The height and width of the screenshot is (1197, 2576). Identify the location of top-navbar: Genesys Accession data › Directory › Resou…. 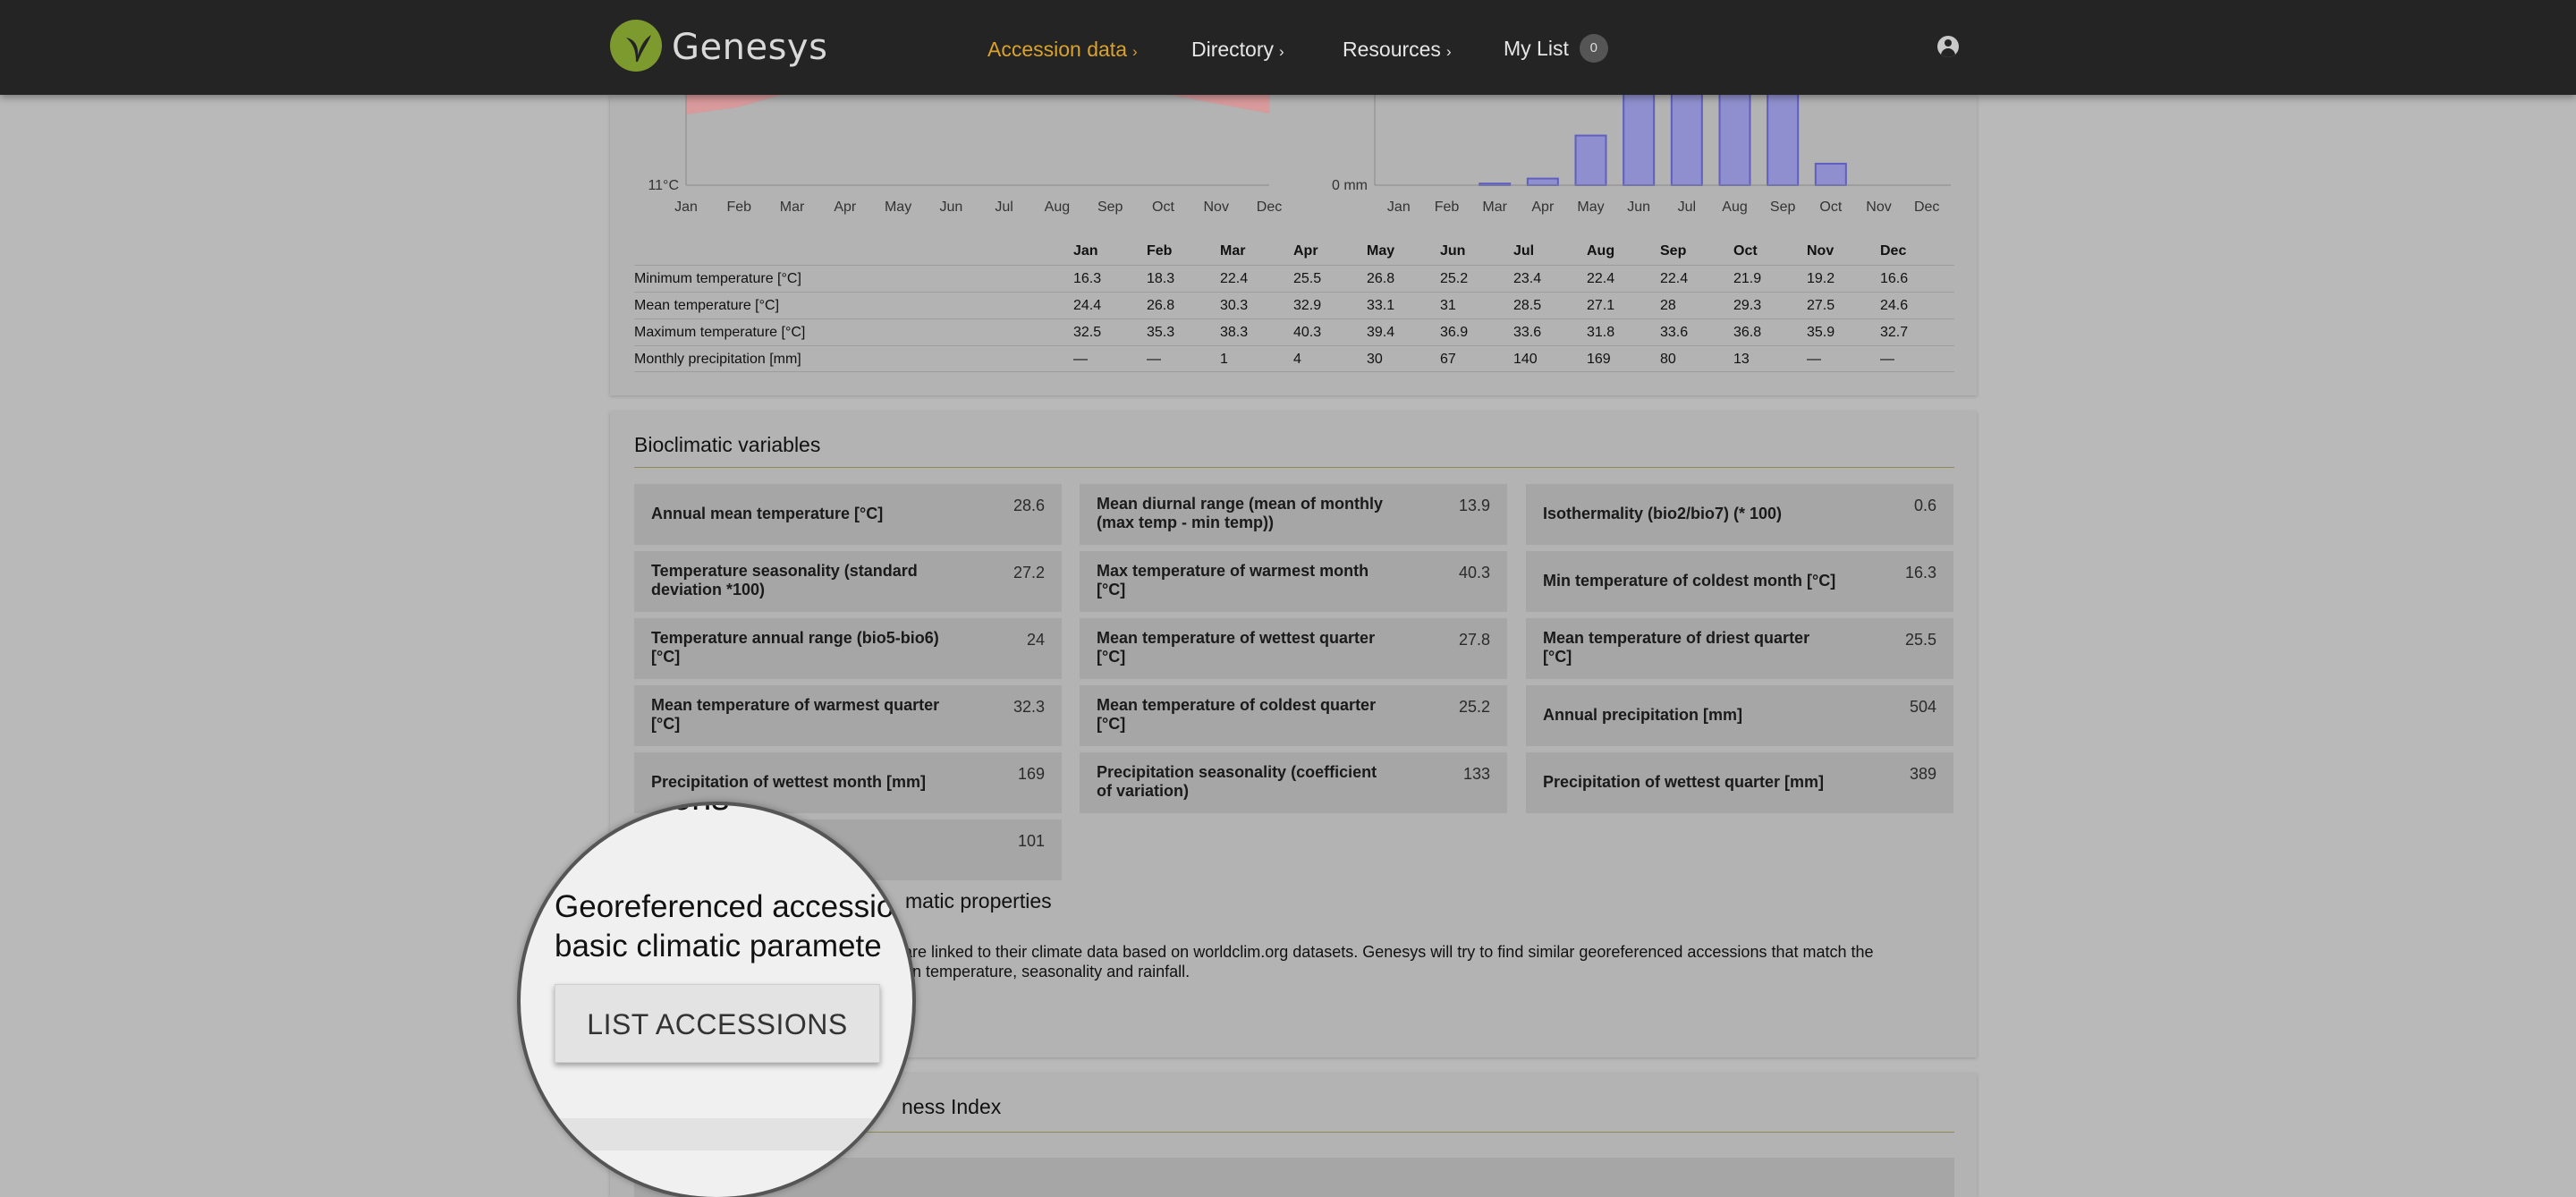
(1288, 47).